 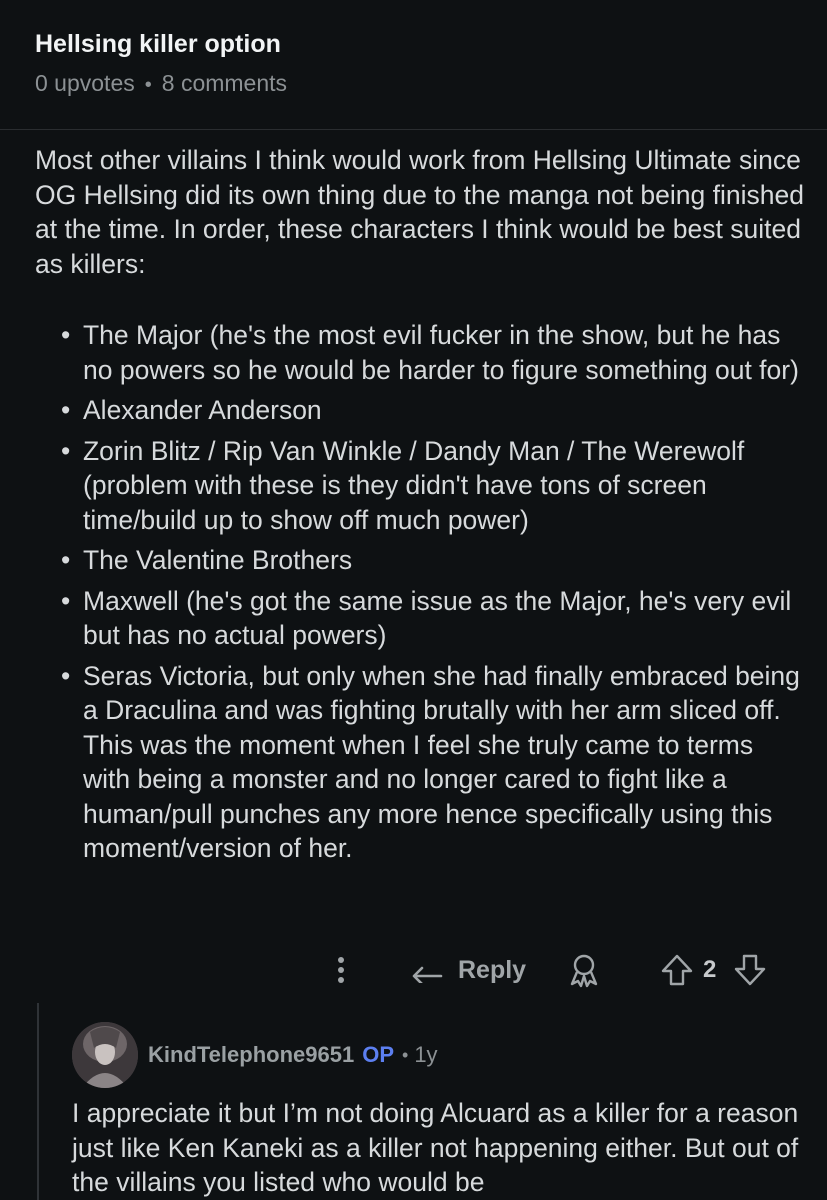 I want to click on upvote-button, so click(x=677, y=970).